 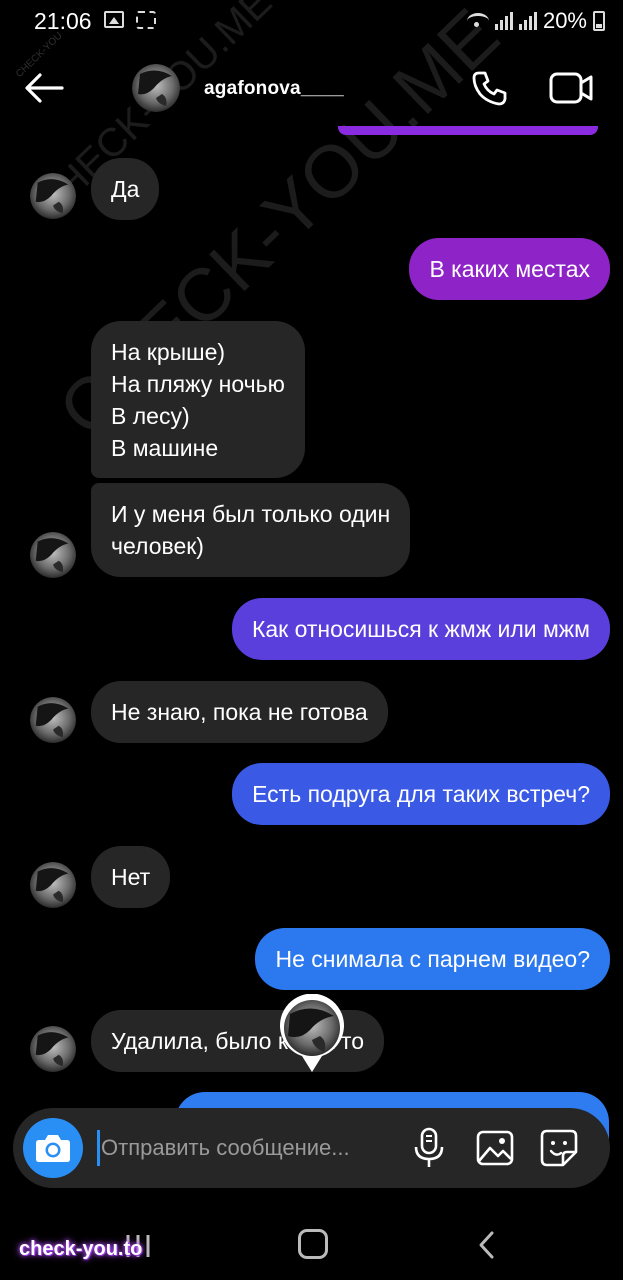 I want to click on gallery-button, so click(x=495, y=1148).